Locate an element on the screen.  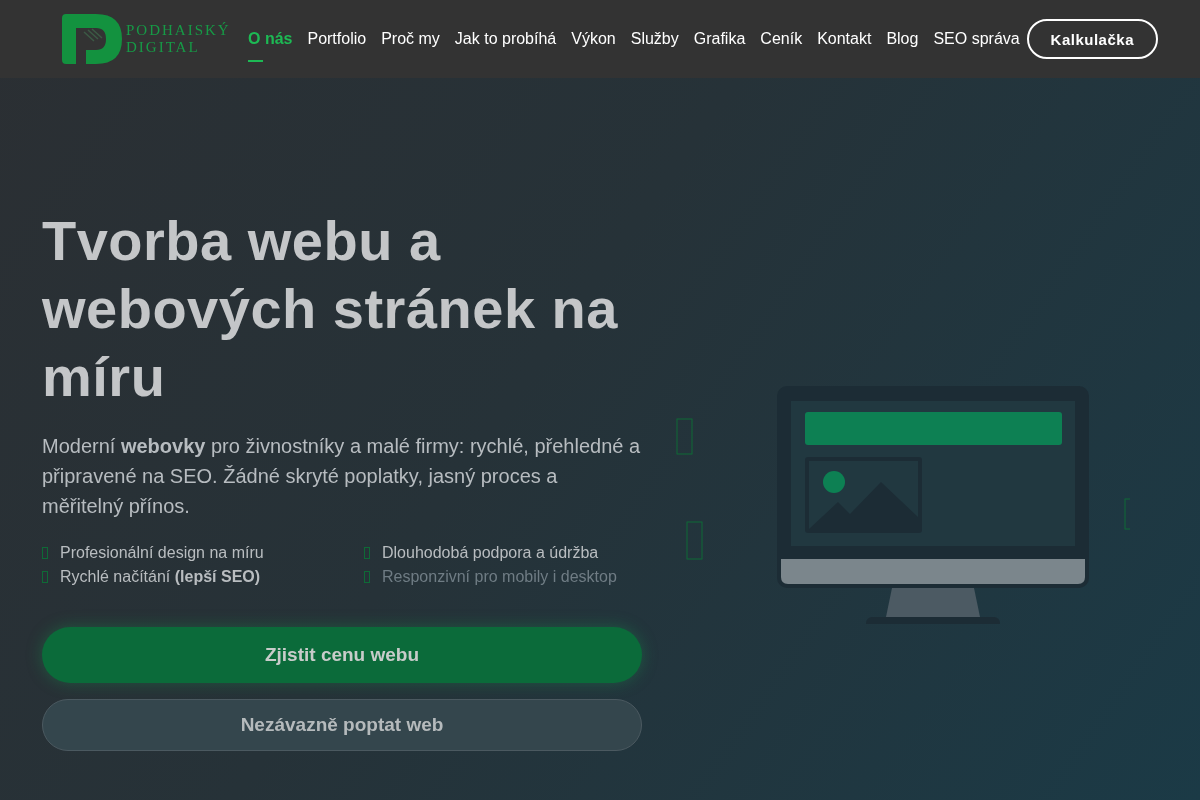
hero-lead: Moderní webovky pro živnostníky a malé firmy: rychlé, přehledné a připravené na SEO. Žádné skryté poplatky, jasný proces a měřitelný přínos. is located at coordinates (342, 476).